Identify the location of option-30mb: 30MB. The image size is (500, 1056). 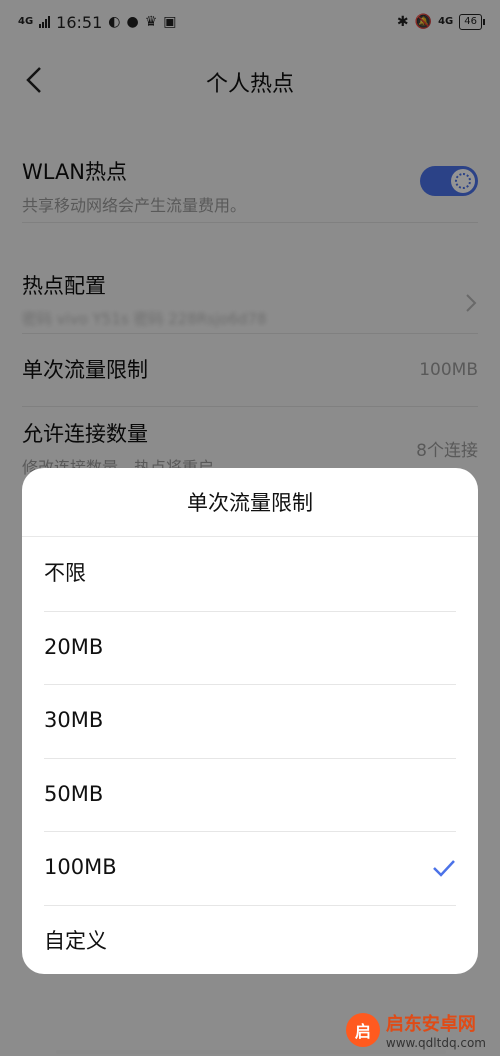
(250, 721).